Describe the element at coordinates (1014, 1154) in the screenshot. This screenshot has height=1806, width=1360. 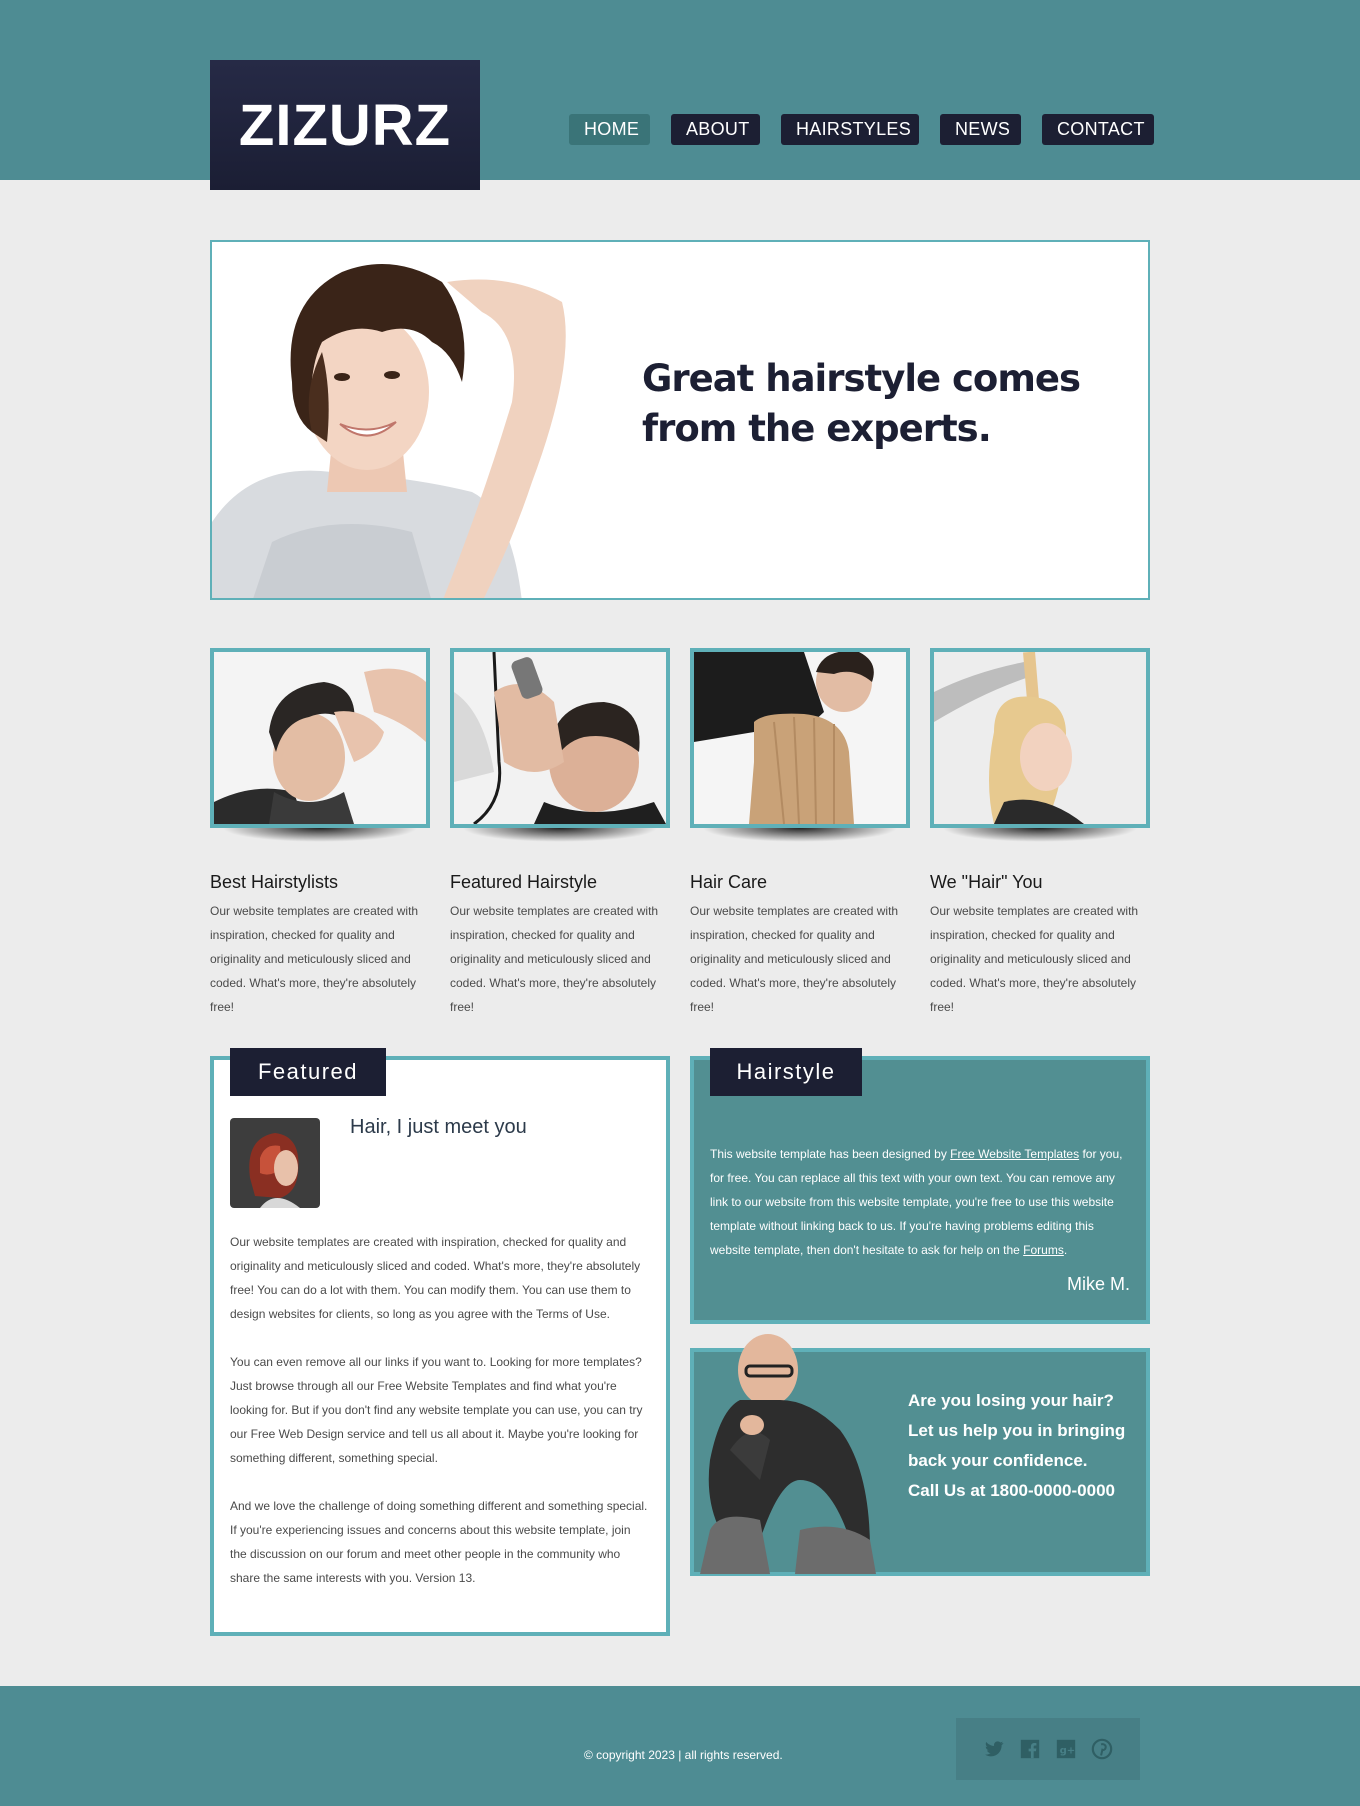
I see `free-website-templates-link: Free Website Templates` at that location.